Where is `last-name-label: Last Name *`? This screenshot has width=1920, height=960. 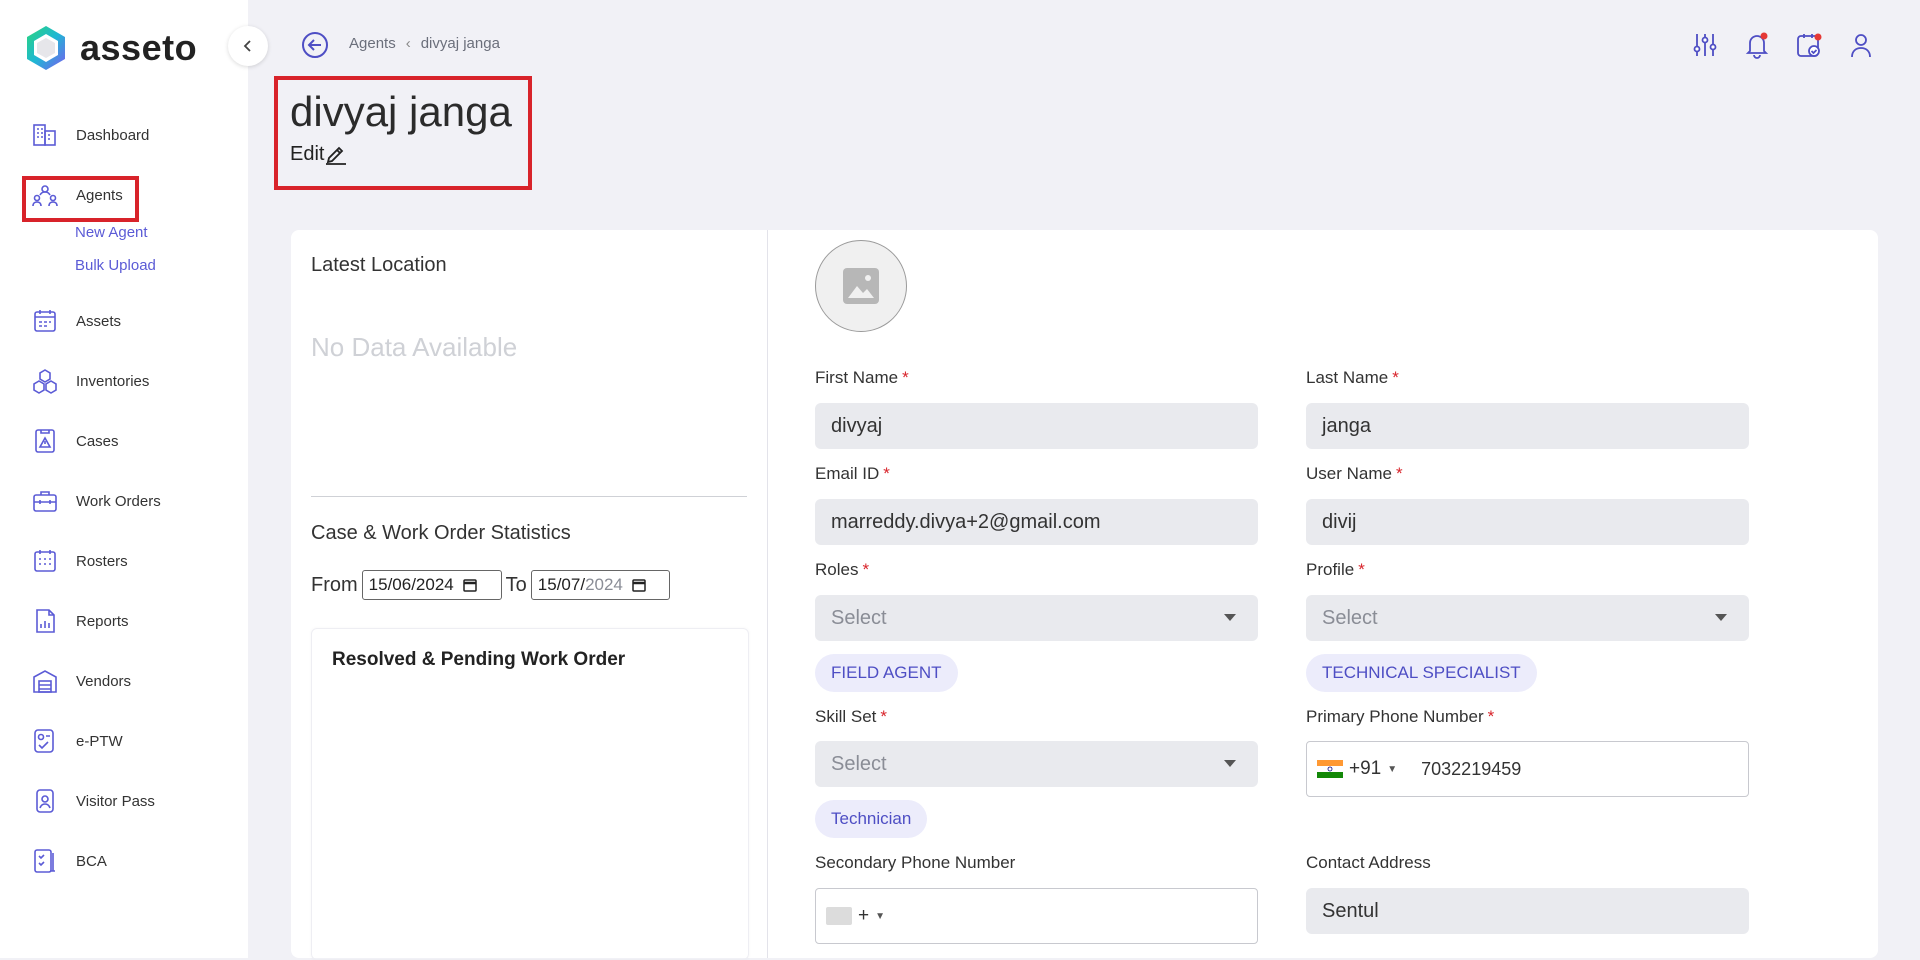 last-name-label: Last Name * is located at coordinates (1352, 377).